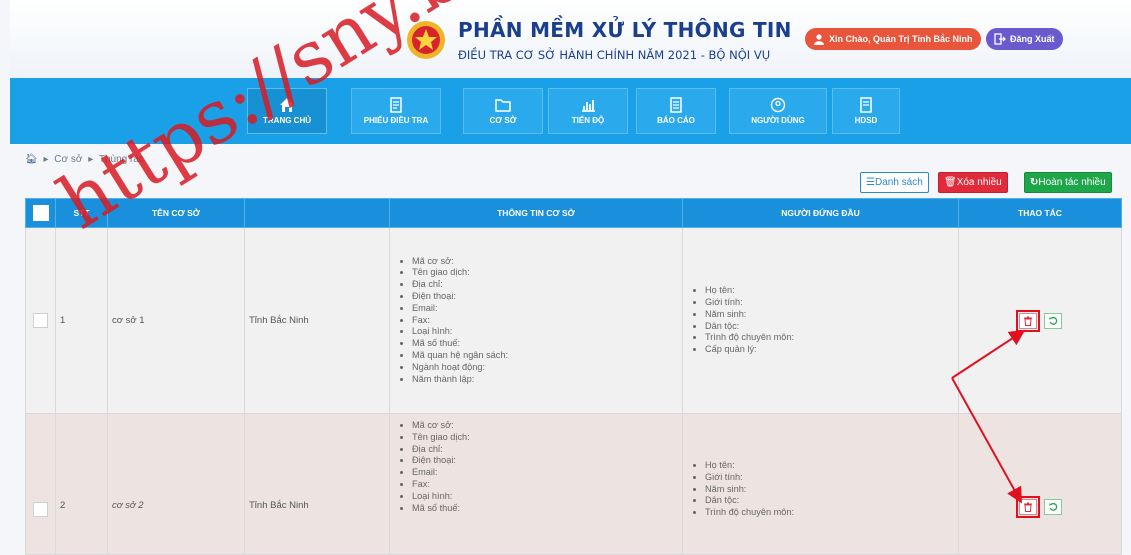  Describe the element at coordinates (287, 120) in the screenshot. I see `nav-label: TRANG CHỦ` at that location.